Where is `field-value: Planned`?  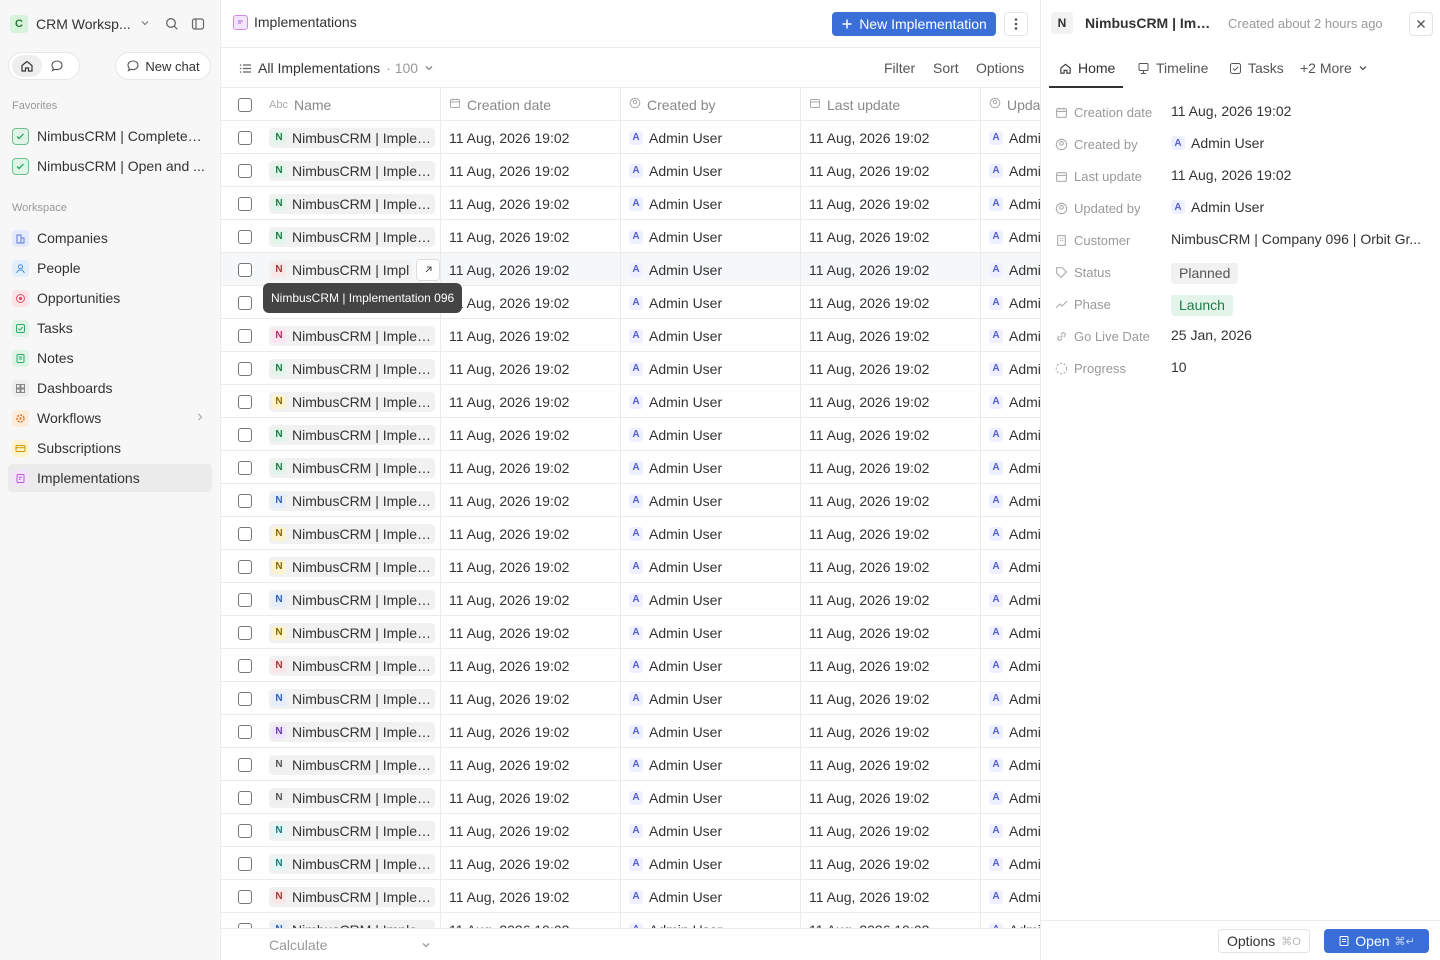 field-value: Planned is located at coordinates (1205, 273).